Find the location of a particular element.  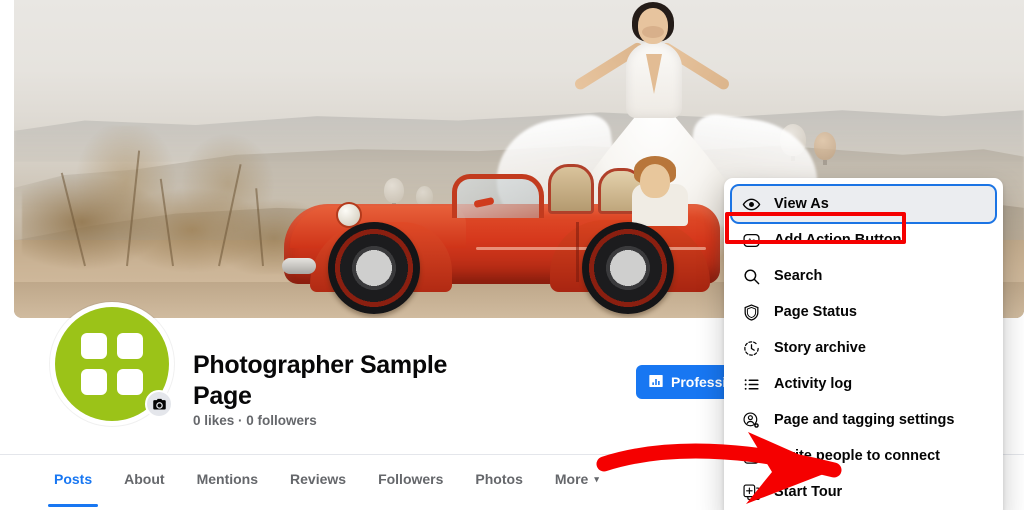

avatar is located at coordinates (112, 364).